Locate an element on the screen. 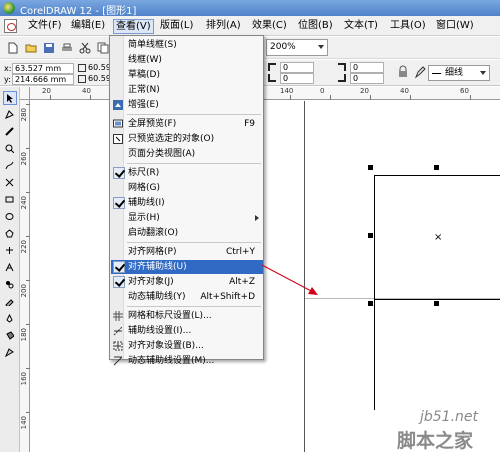  menu-item-show: 显示(H) is located at coordinates (187, 218).